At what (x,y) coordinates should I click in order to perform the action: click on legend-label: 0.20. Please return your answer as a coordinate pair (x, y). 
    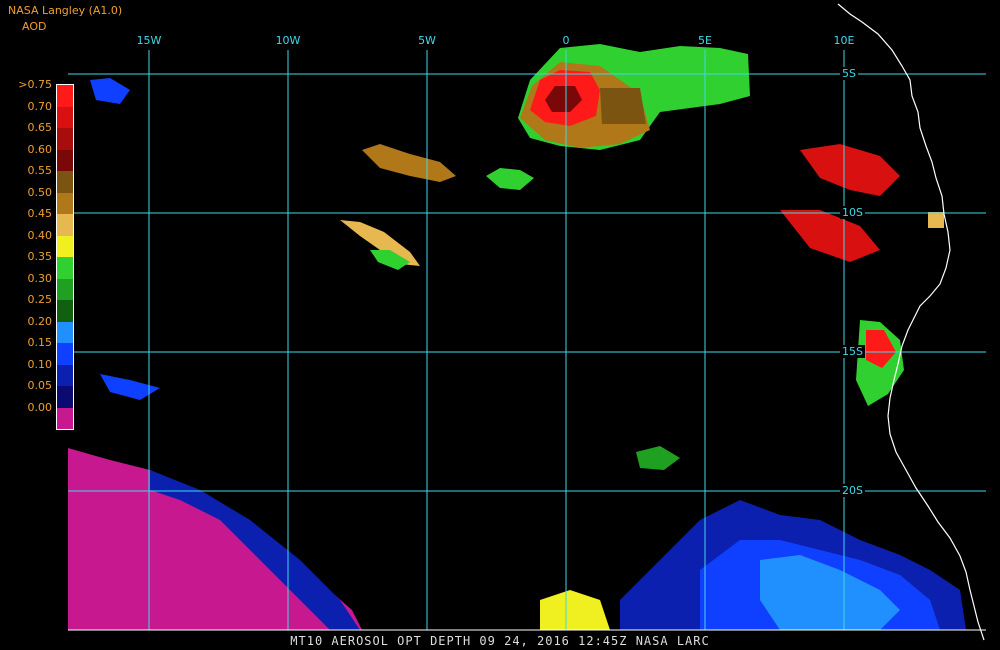
    Looking at the image, I should click on (40, 321).